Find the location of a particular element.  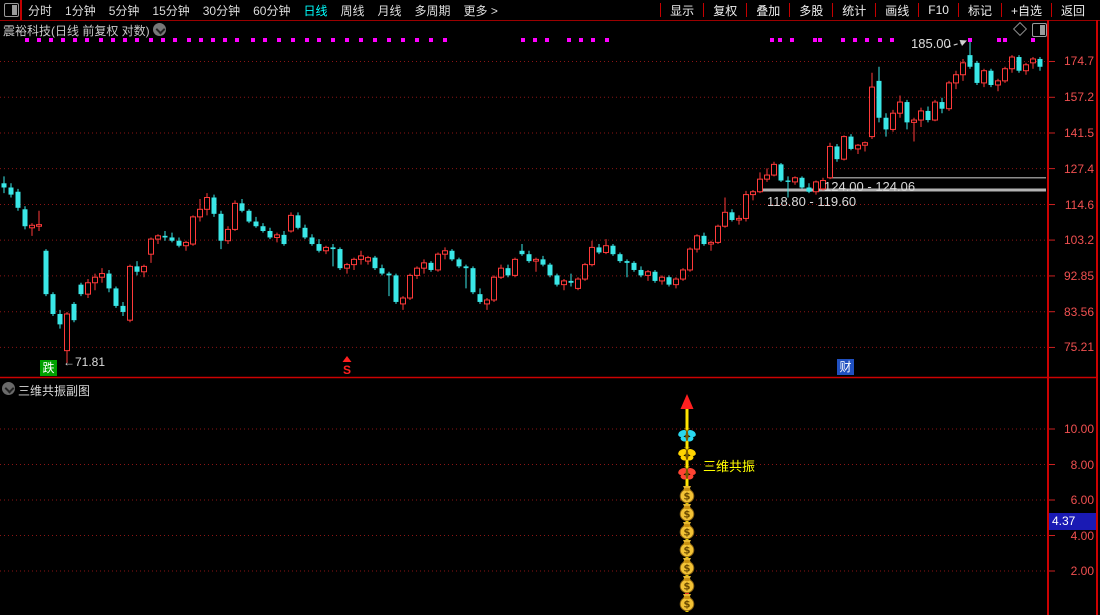

price-axis-label: 114.6 is located at coordinates (1079, 204).